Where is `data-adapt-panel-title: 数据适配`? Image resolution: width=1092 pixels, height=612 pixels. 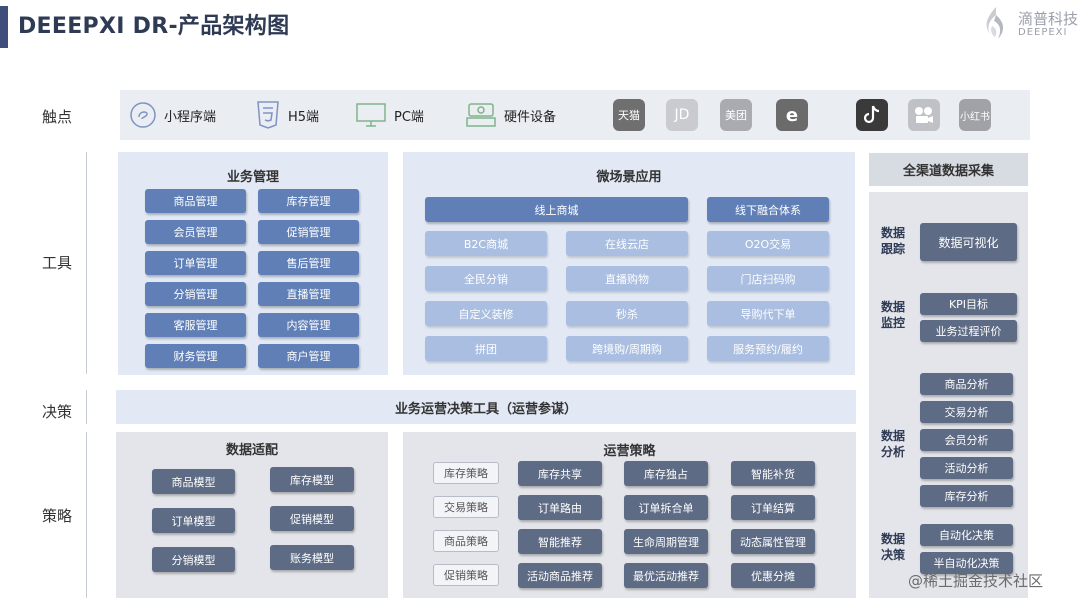 data-adapt-panel-title: 数据适配 is located at coordinates (251, 450).